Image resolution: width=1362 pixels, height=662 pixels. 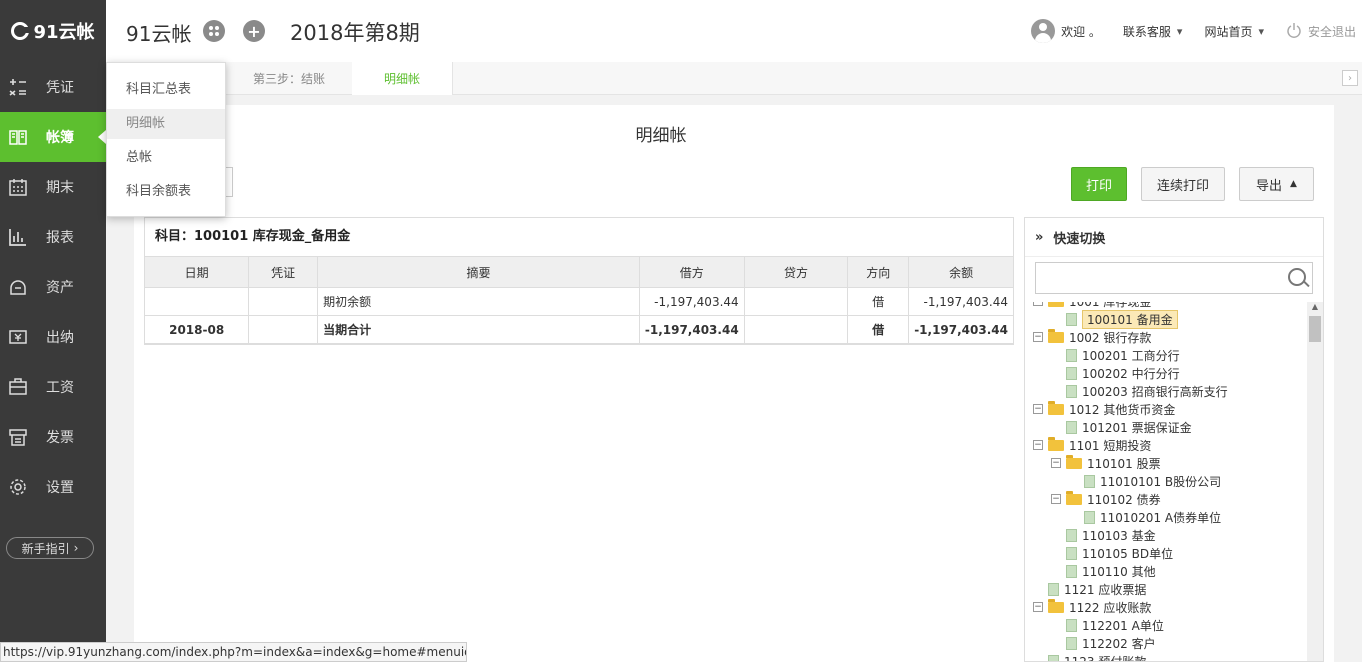 What do you see at coordinates (1103, 535) in the screenshot?
I see `tree-node: 110103 基金` at bounding box center [1103, 535].